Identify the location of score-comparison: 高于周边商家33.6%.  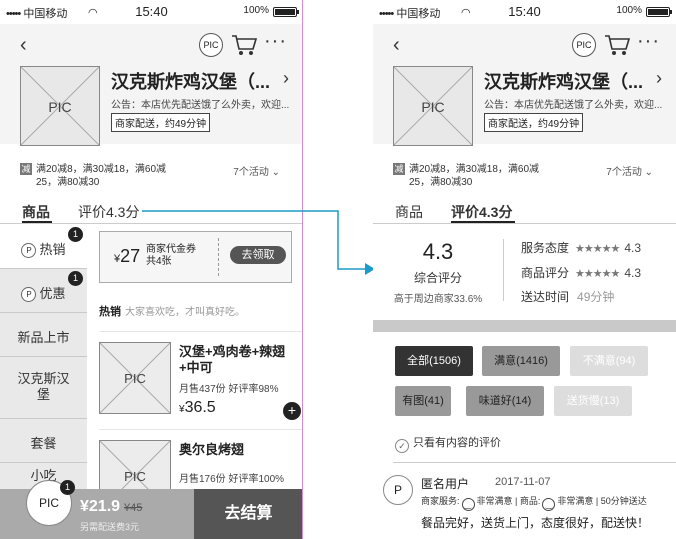
(438, 299).